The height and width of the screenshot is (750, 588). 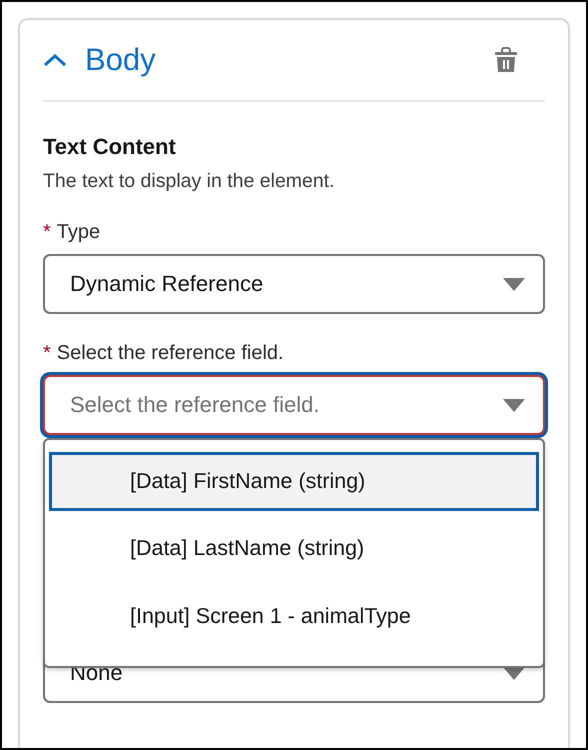 What do you see at coordinates (78, 232) in the screenshot?
I see `field-label: Type` at bounding box center [78, 232].